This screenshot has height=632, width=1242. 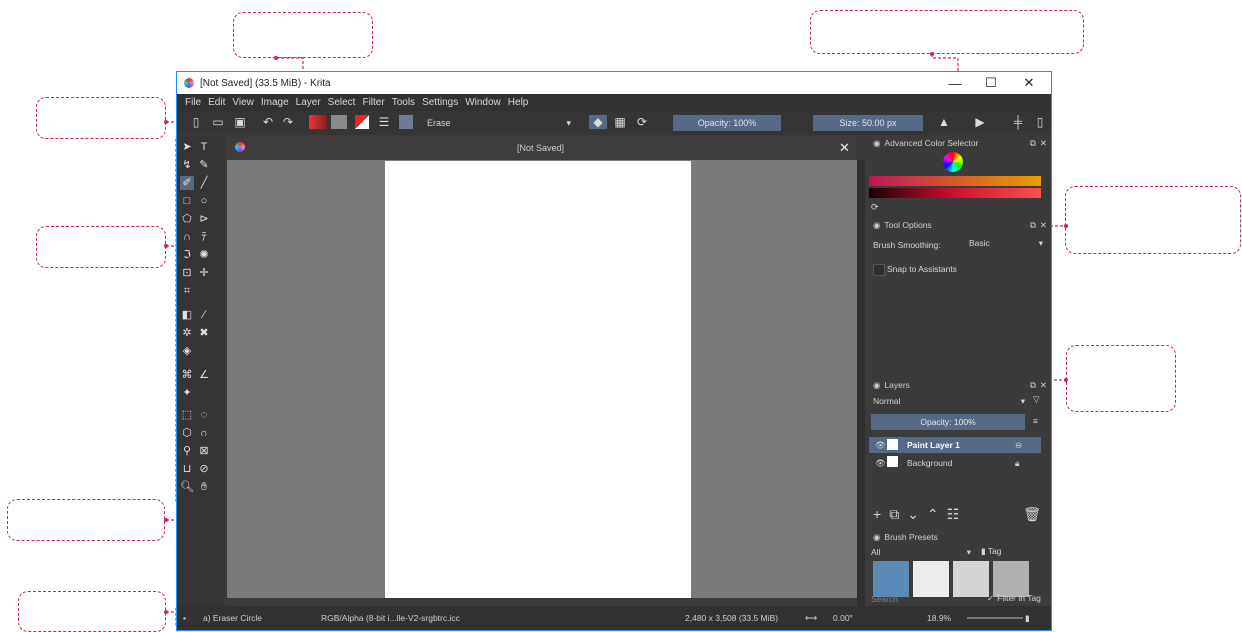 I want to click on zoom-slider, so click(x=995, y=618).